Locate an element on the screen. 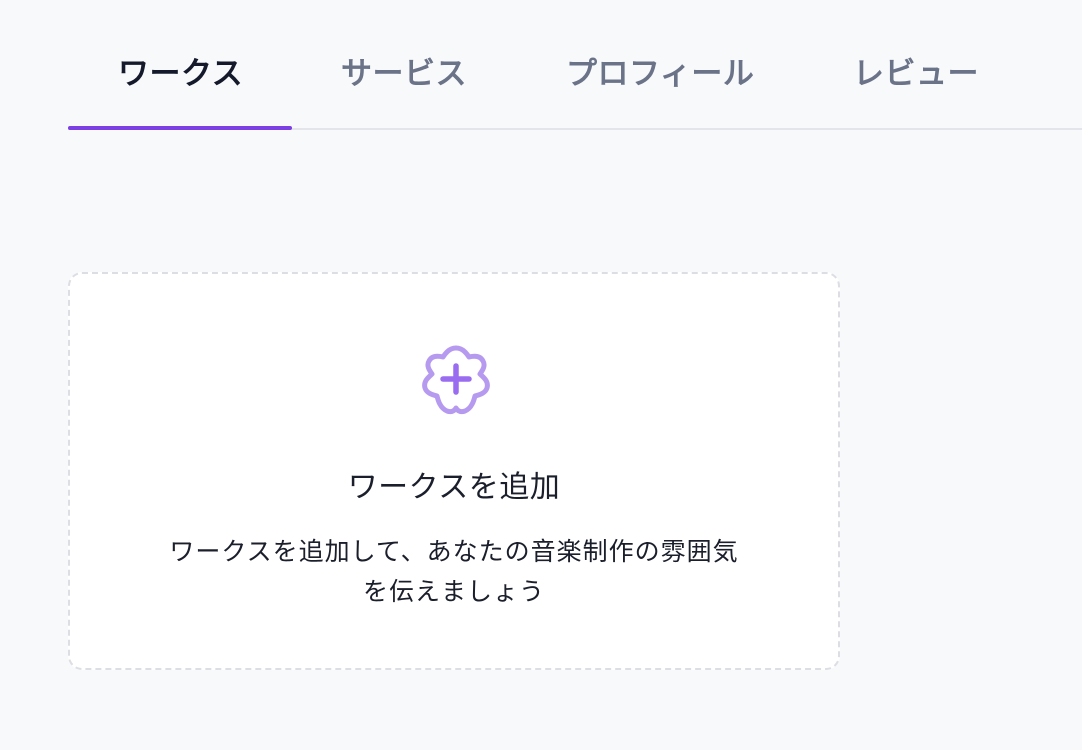 Image resolution: width=1082 pixels, height=750 pixels. tab-works: ワークス is located at coordinates (180, 70).